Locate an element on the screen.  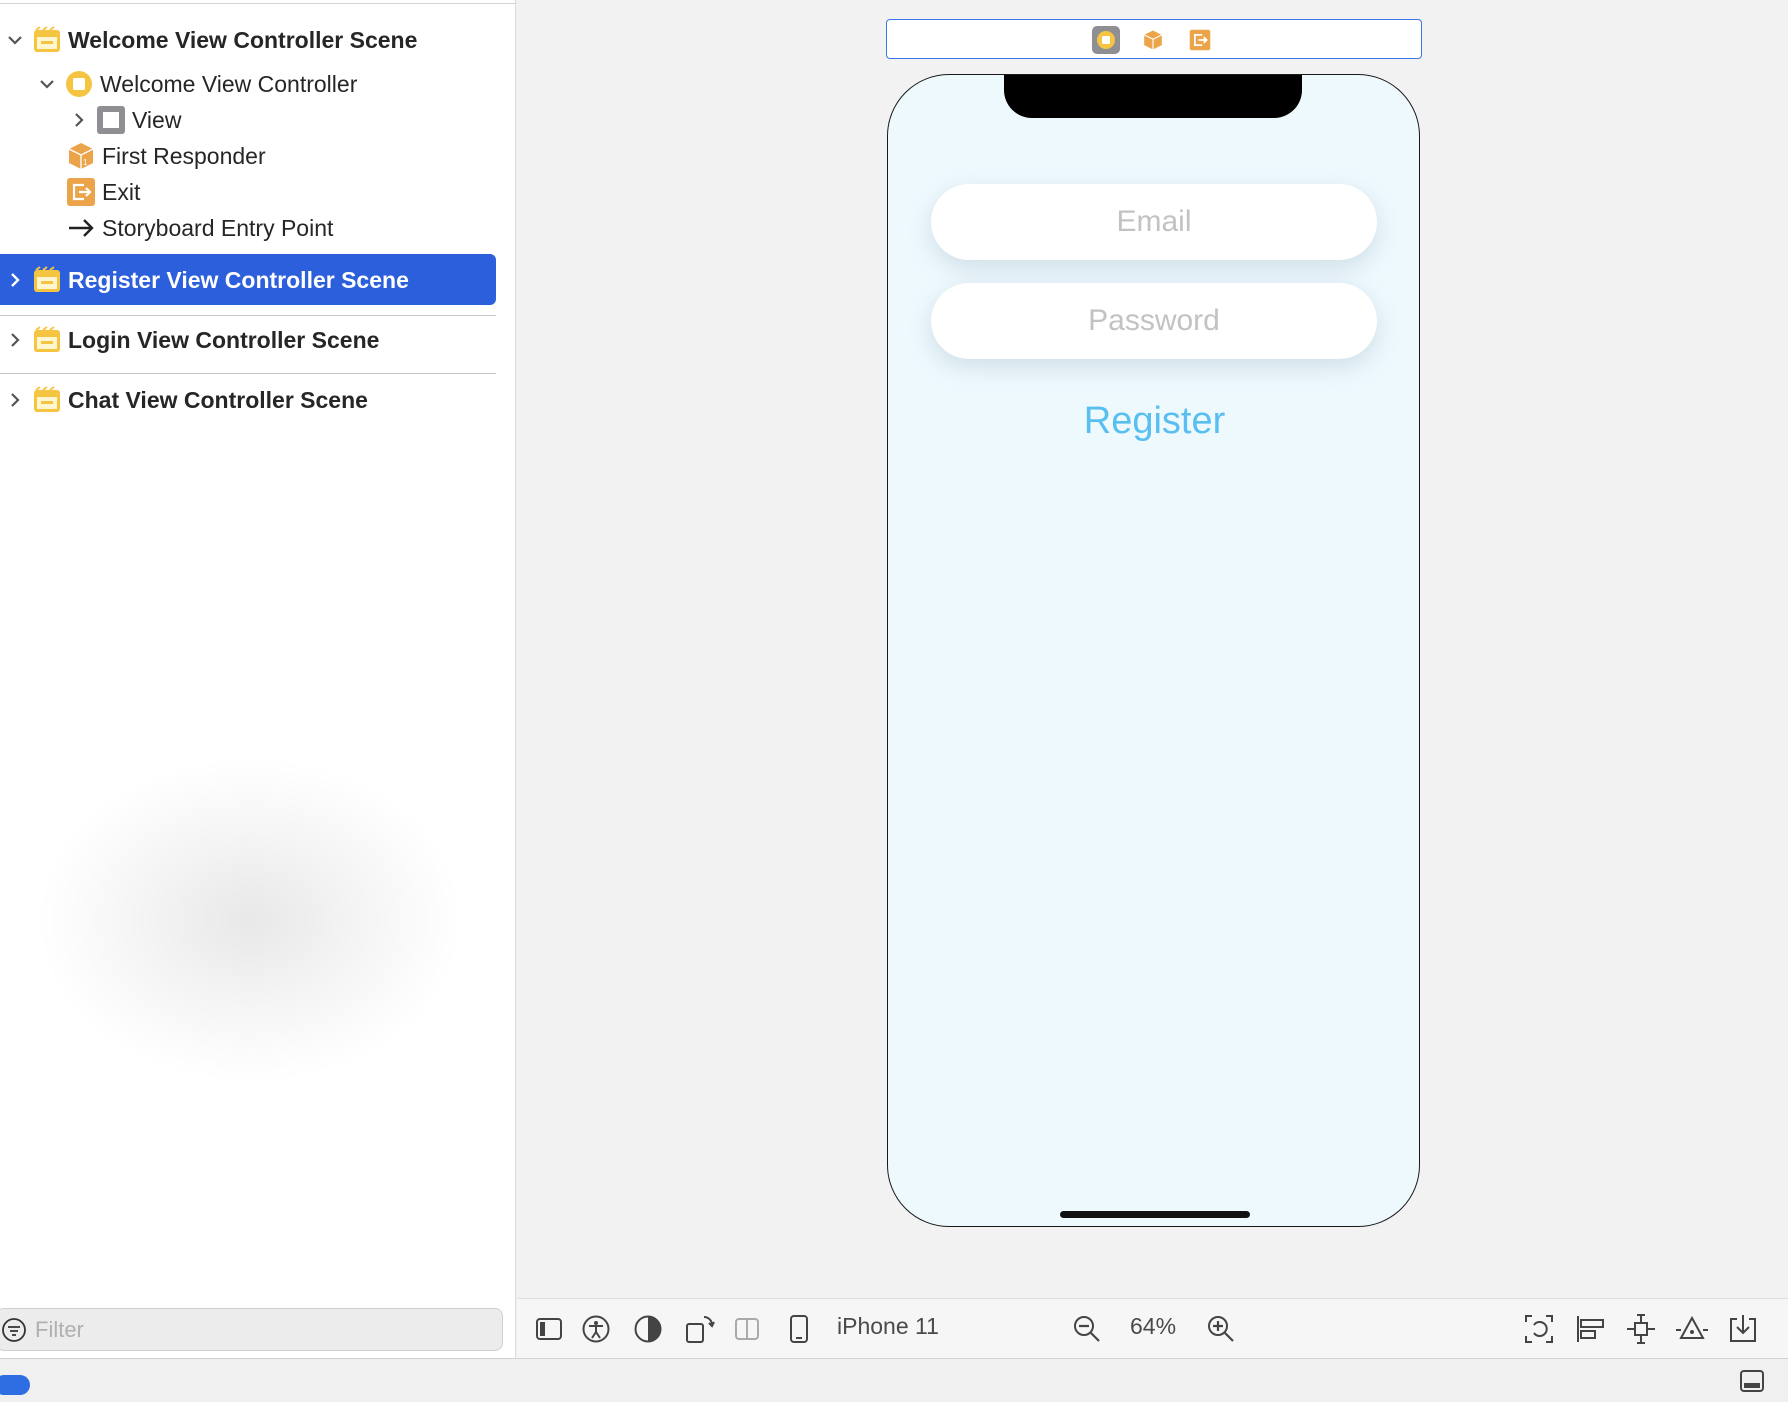
embed-in-icon is located at coordinates (1743, 1329).